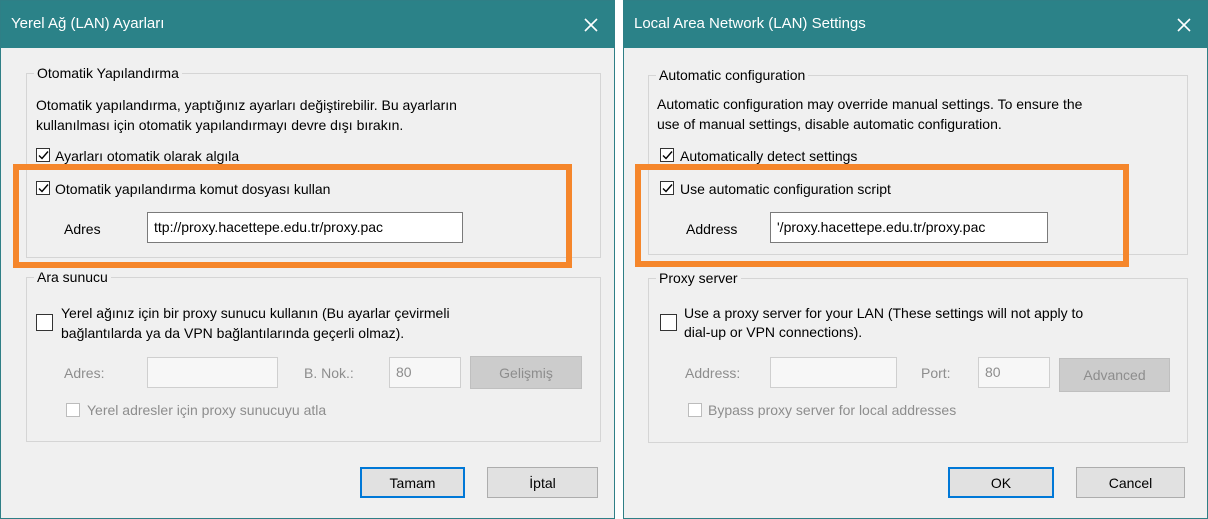  Describe the element at coordinates (773, 332) in the screenshot. I see `use-proxy-label-line2: dial-up or VPN connections).` at that location.